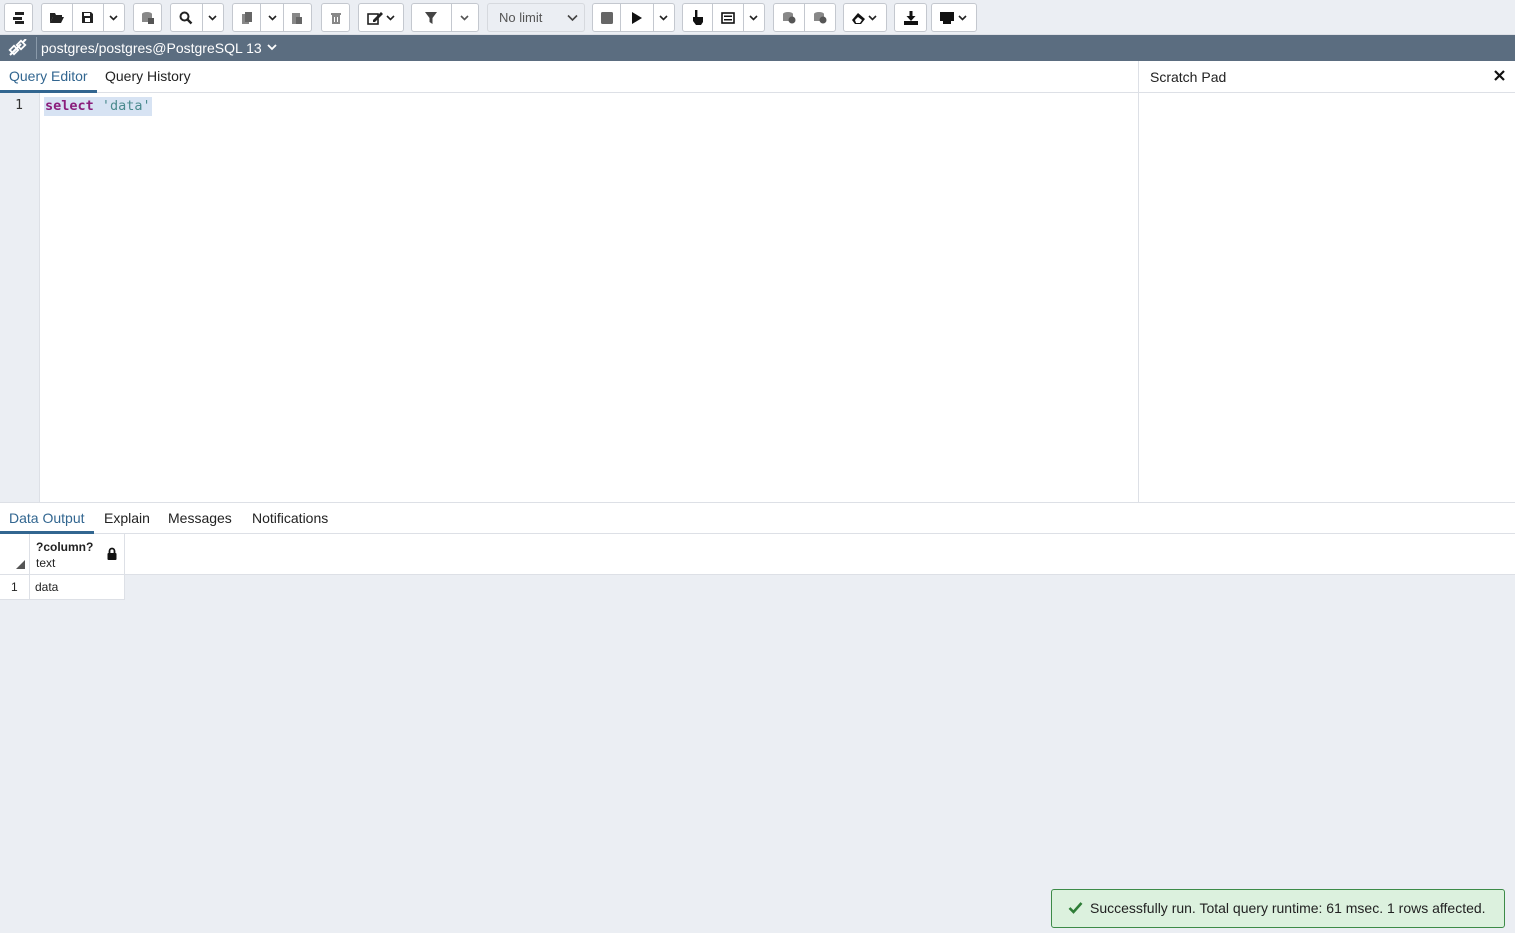  What do you see at coordinates (47, 518) in the screenshot?
I see `tab-data-output: Data Output` at bounding box center [47, 518].